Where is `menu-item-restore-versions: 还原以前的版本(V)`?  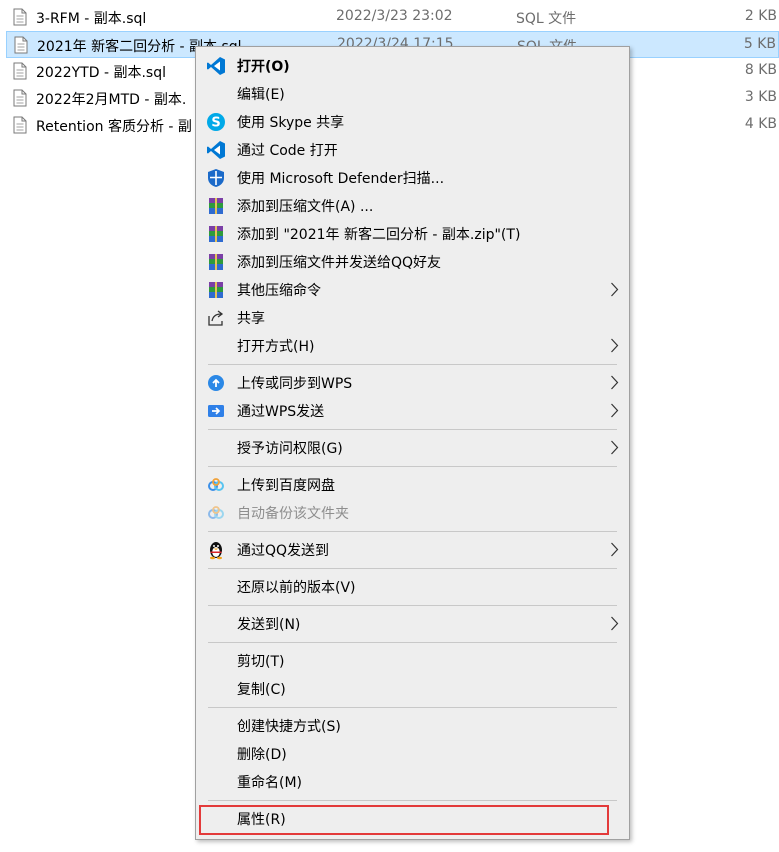
menu-item-restore-versions: 还原以前的版本(V) is located at coordinates (412, 587).